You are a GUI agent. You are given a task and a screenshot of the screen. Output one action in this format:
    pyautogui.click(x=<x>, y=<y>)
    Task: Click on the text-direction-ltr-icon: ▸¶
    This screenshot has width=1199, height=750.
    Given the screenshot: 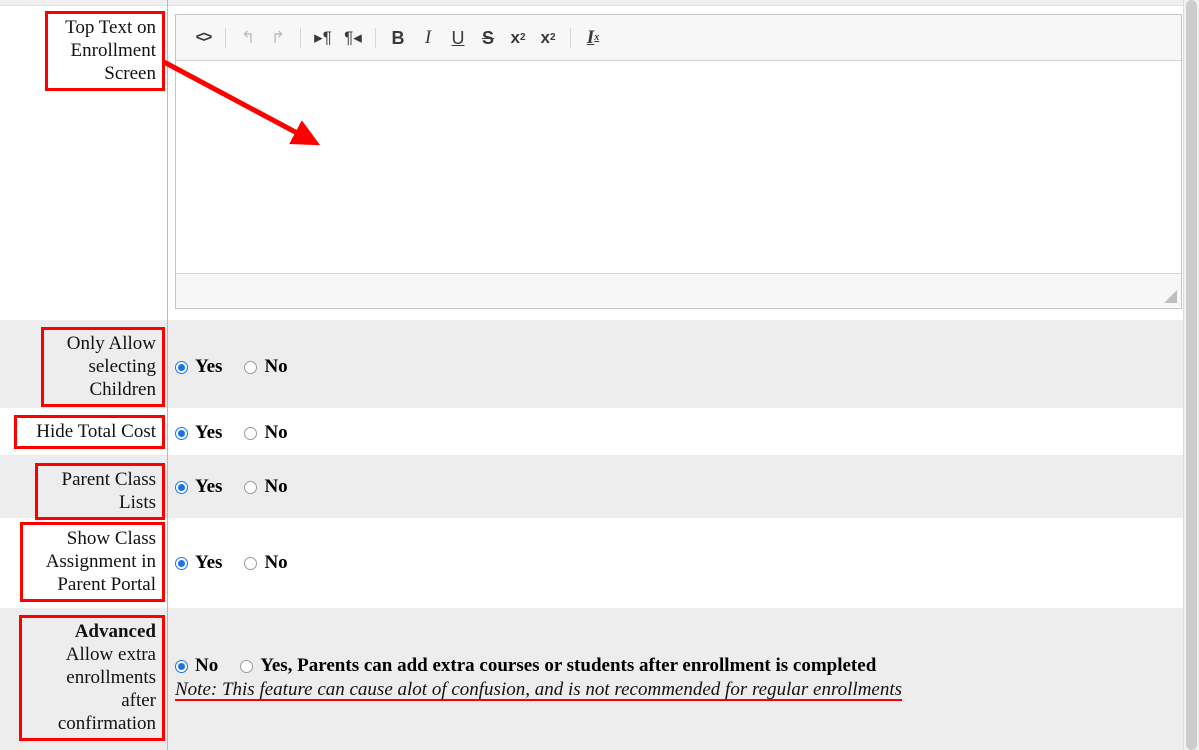 What is the action you would take?
    pyautogui.click(x=323, y=38)
    